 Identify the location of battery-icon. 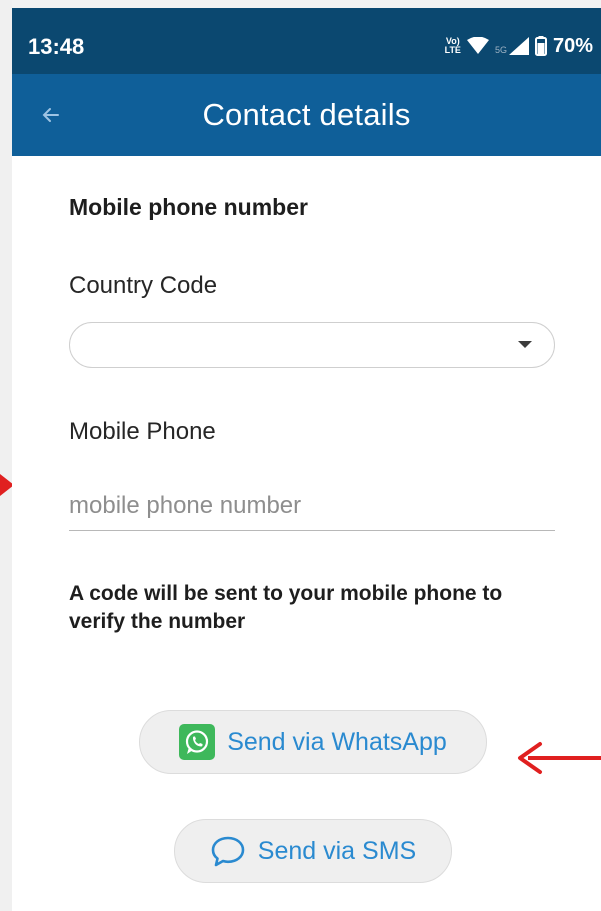
(540, 46).